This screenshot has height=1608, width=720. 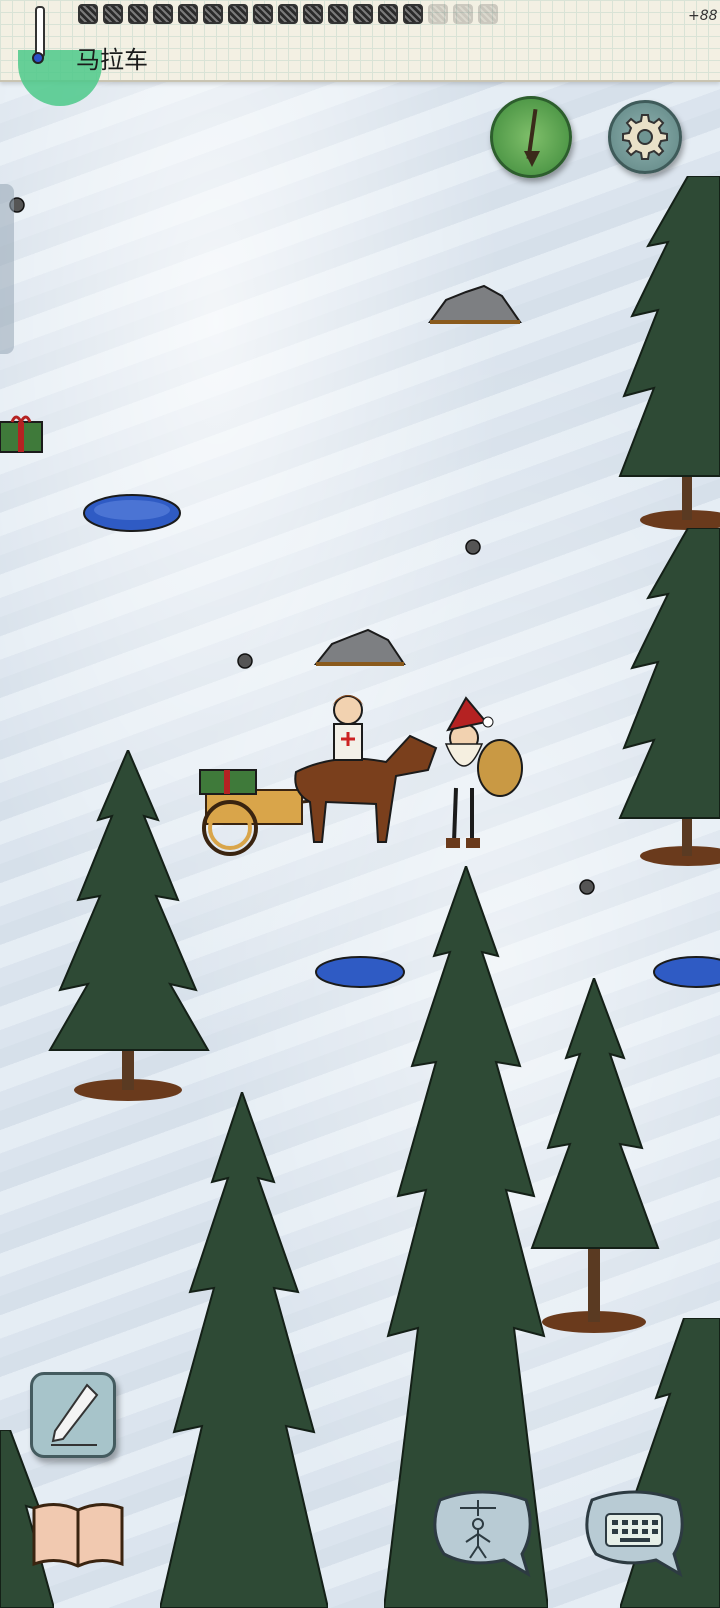 I want to click on keyboard-button, so click(x=634, y=1534).